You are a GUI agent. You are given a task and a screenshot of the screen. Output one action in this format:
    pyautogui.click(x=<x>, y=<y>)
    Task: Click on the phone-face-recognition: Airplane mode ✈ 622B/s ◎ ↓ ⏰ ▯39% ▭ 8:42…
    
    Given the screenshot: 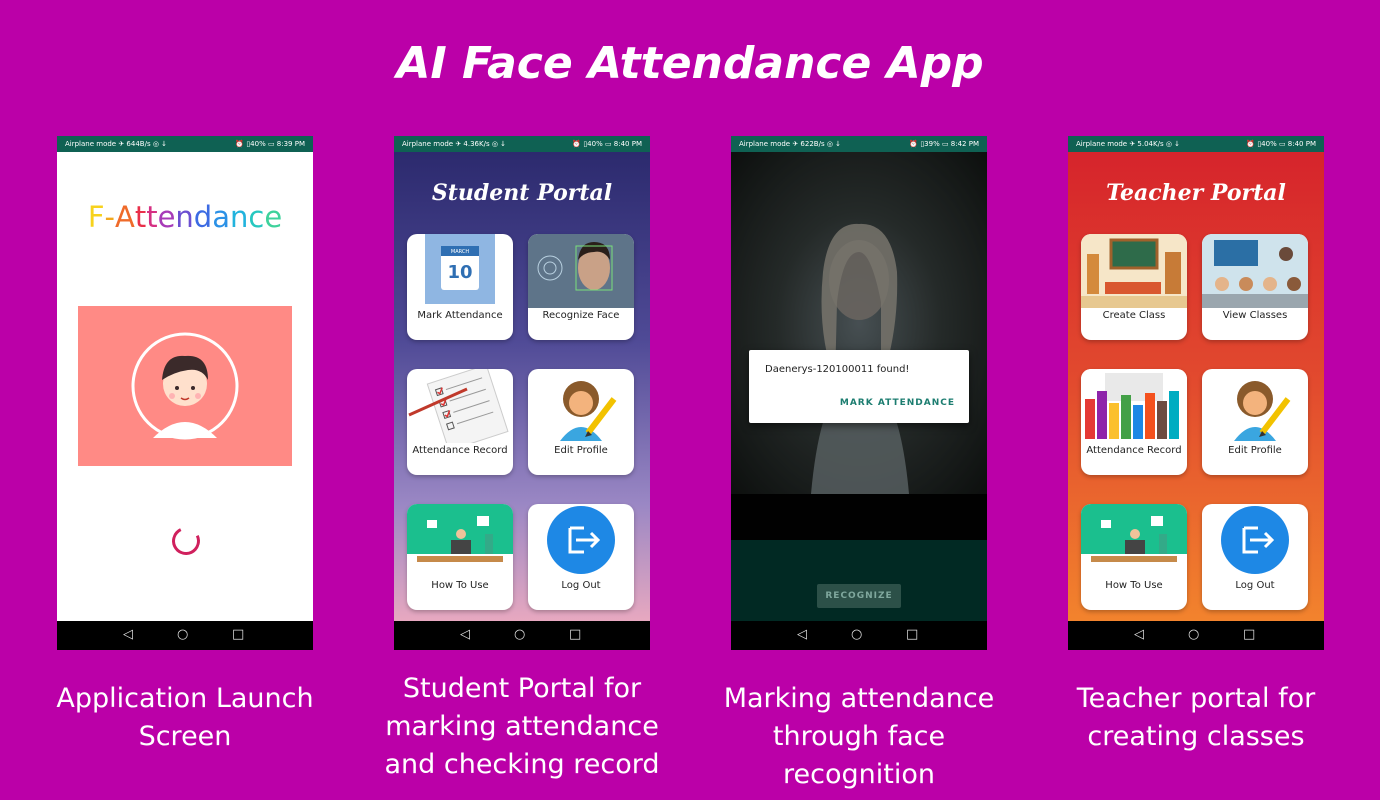 What is the action you would take?
    pyautogui.click(x=859, y=393)
    